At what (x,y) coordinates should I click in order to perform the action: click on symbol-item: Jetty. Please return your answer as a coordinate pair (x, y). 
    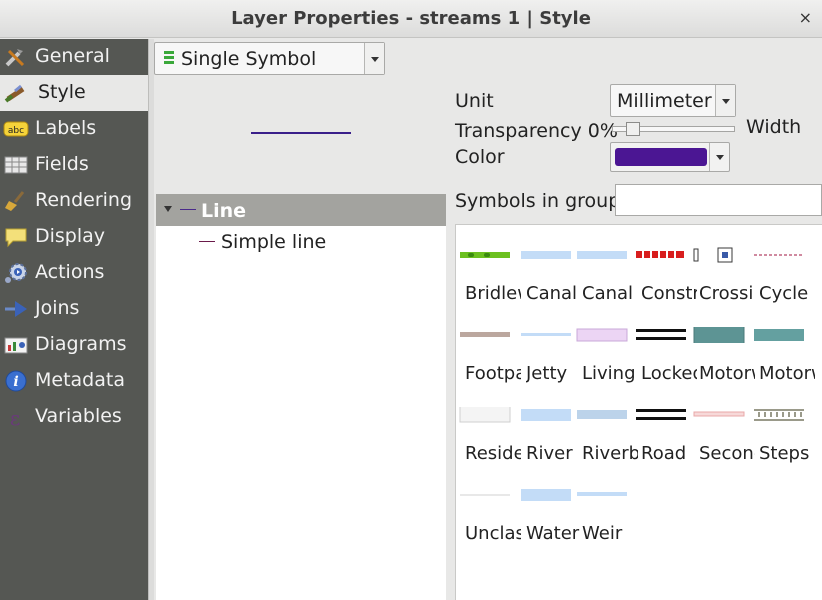
    Looking at the image, I should click on (546, 345).